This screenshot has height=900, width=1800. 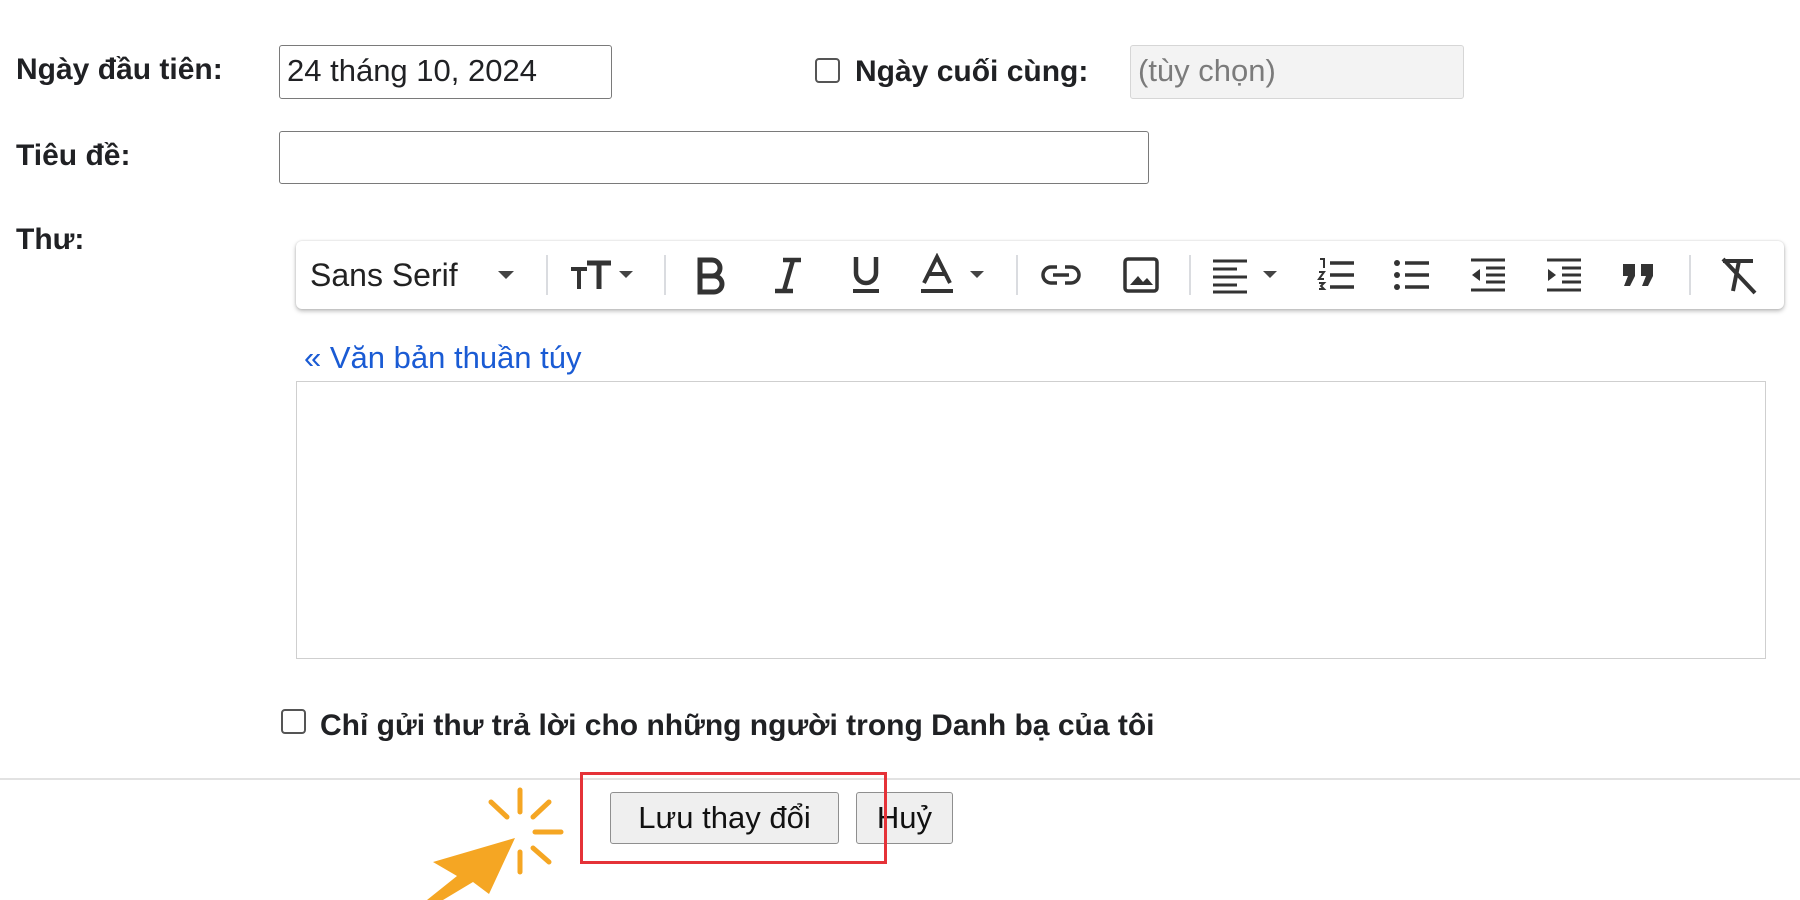 What do you see at coordinates (1297, 72) in the screenshot?
I see `last-day-input: (tùy chọn)` at bounding box center [1297, 72].